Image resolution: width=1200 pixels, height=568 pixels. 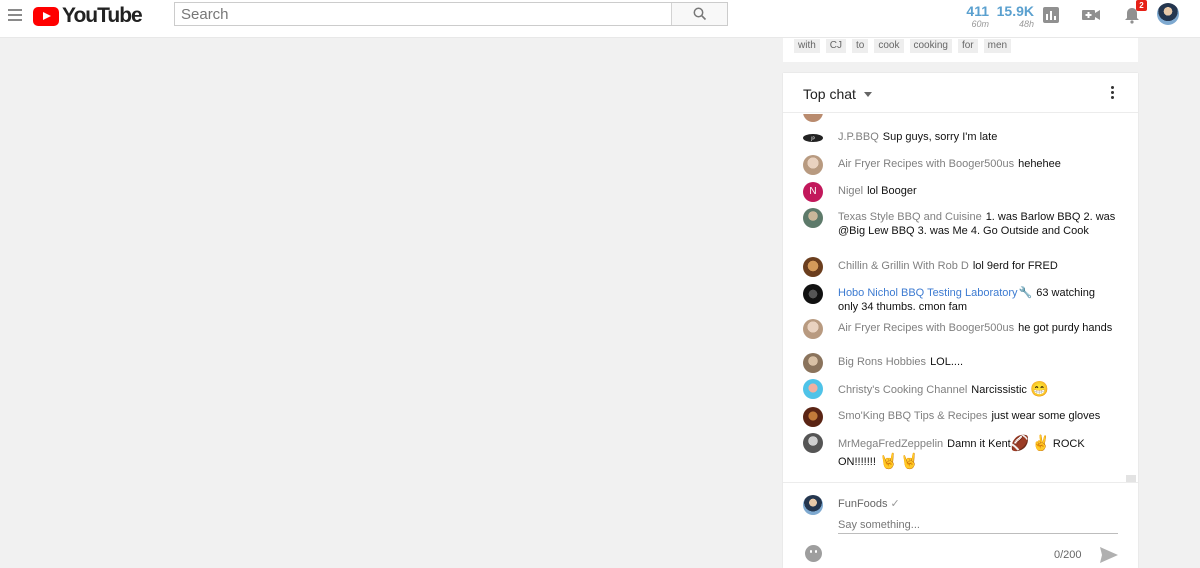 I want to click on message-text: lol 9erd for FRED, so click(x=1015, y=266).